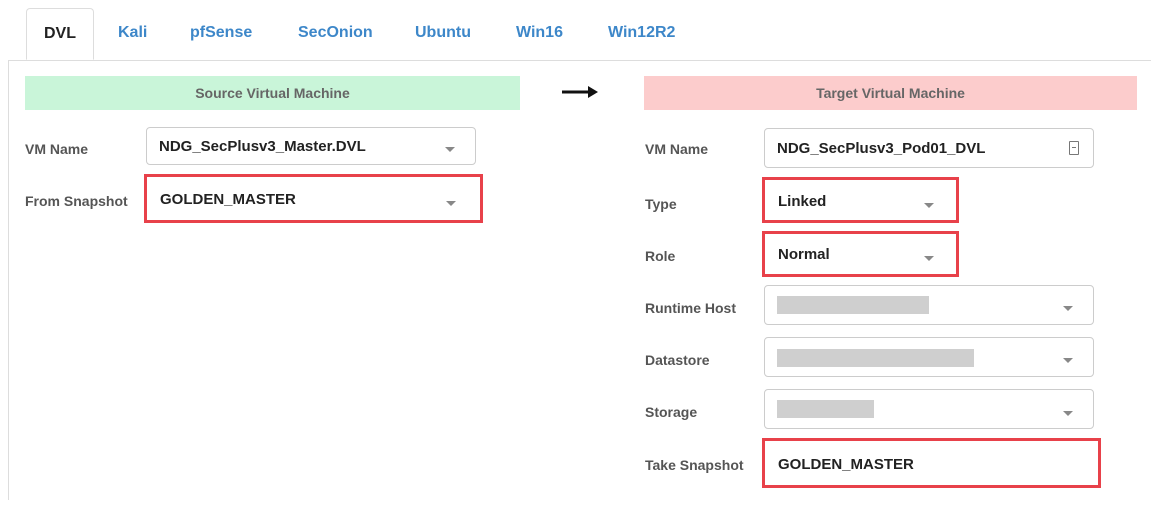  I want to click on target-vm-name-value: NDG_SecPlusv3_Pod01_DVL, so click(881, 148).